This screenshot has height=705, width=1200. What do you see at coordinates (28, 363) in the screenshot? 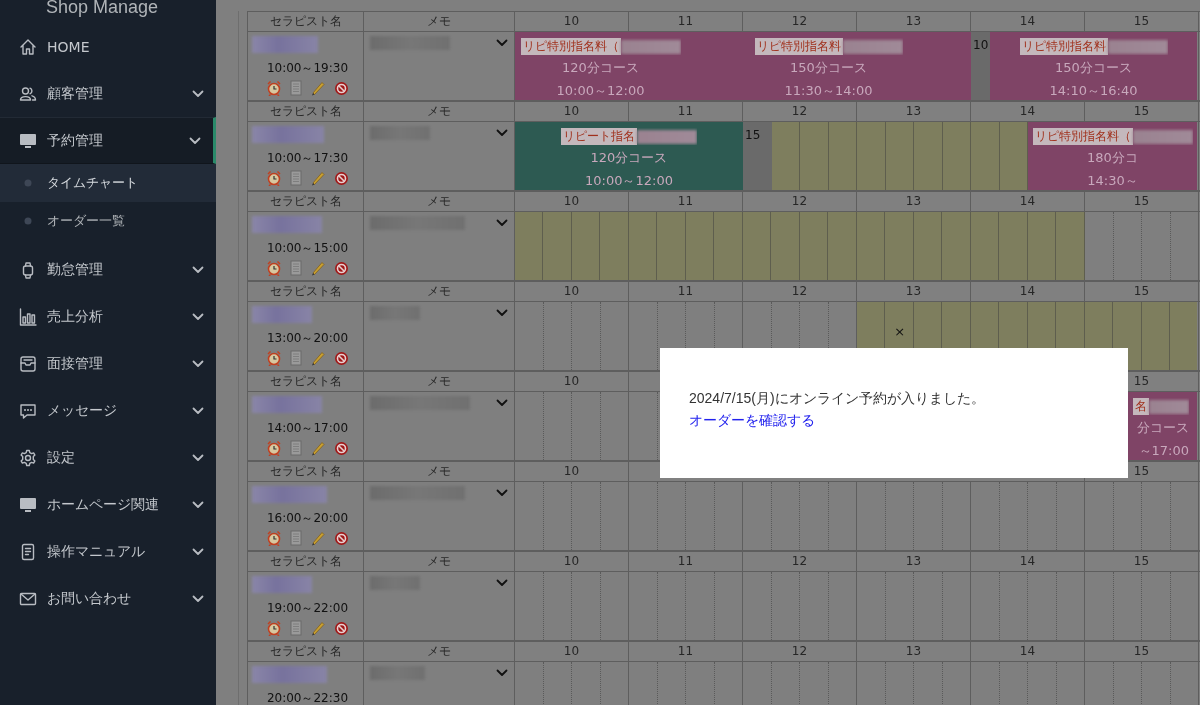
I see `tray-icon` at bounding box center [28, 363].